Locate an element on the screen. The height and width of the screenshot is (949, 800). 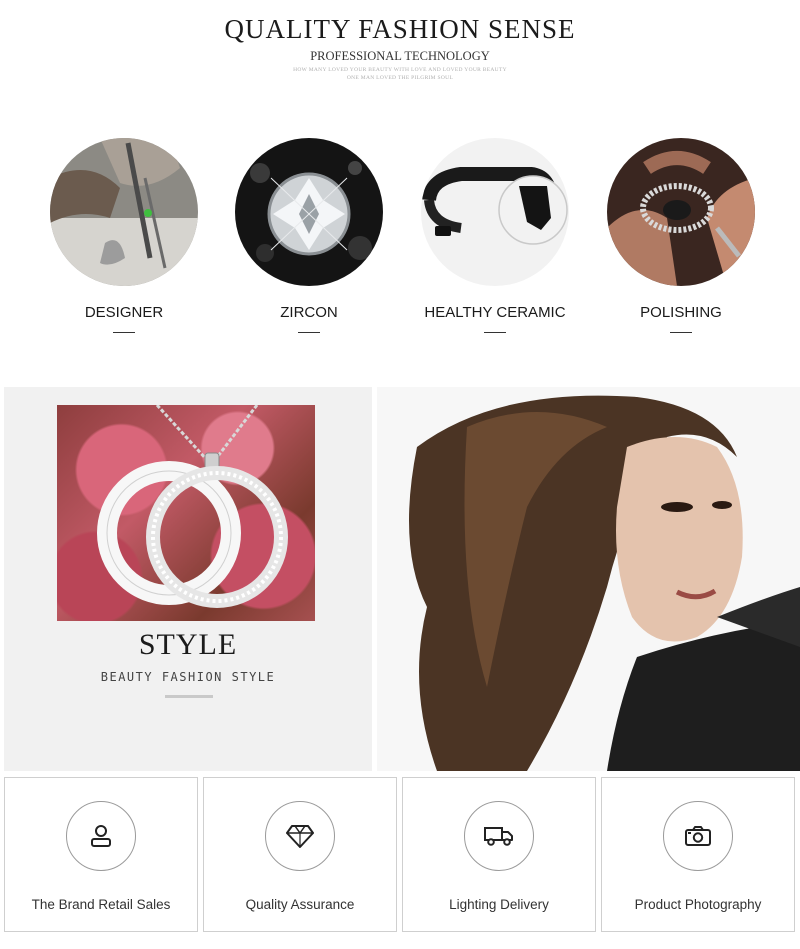
feature-zircon: ZIRCON is located at coordinates (309, 235).